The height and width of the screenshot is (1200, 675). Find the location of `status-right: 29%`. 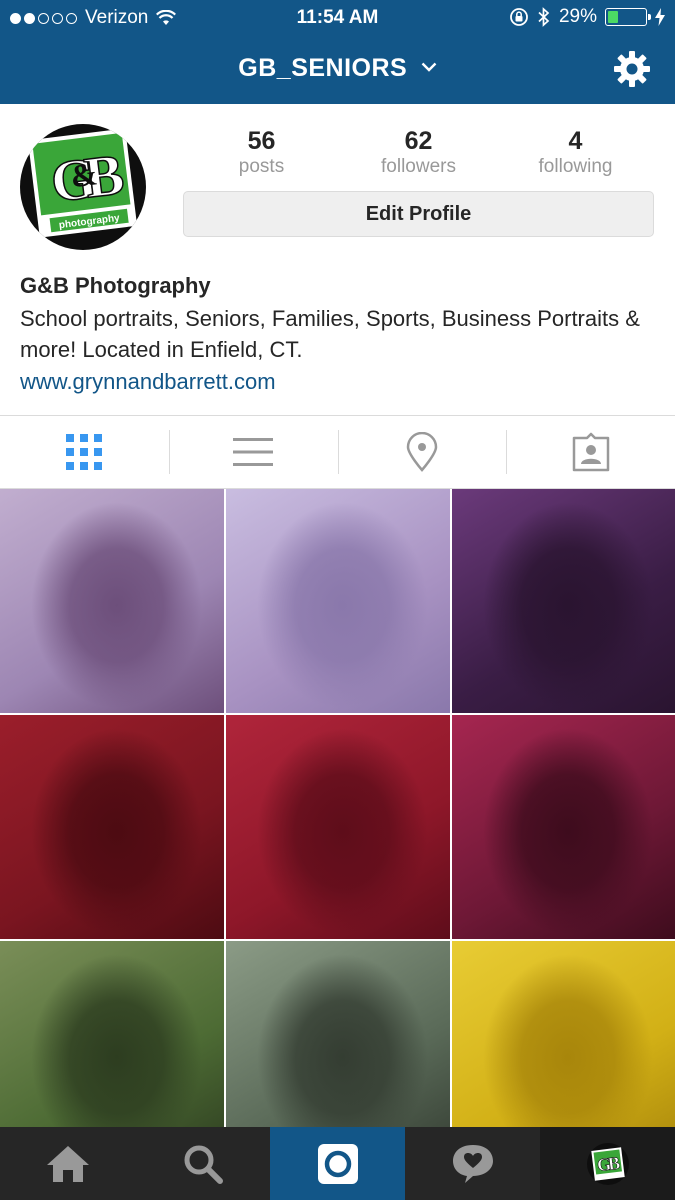

status-right: 29% is located at coordinates (587, 17).